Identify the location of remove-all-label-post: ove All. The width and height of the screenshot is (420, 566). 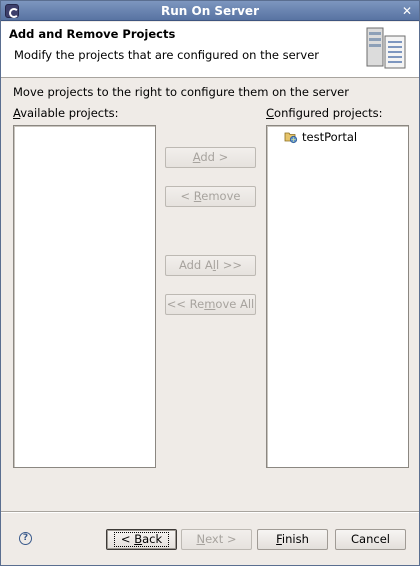
(235, 304).